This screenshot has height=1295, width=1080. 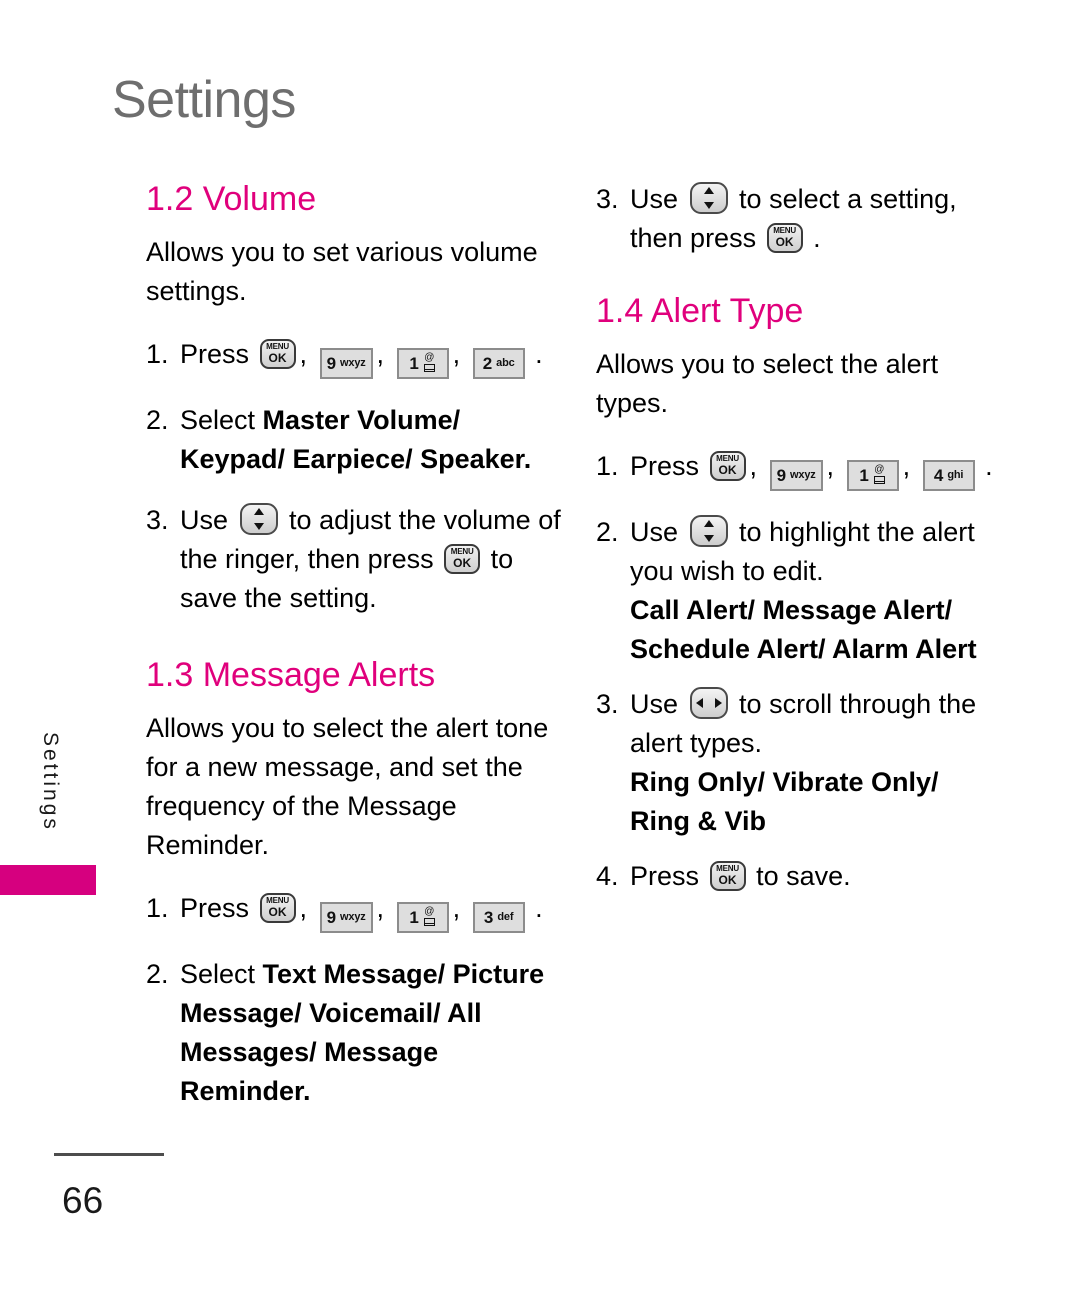 What do you see at coordinates (488, 918) in the screenshot?
I see `keypad-digit: 3` at bounding box center [488, 918].